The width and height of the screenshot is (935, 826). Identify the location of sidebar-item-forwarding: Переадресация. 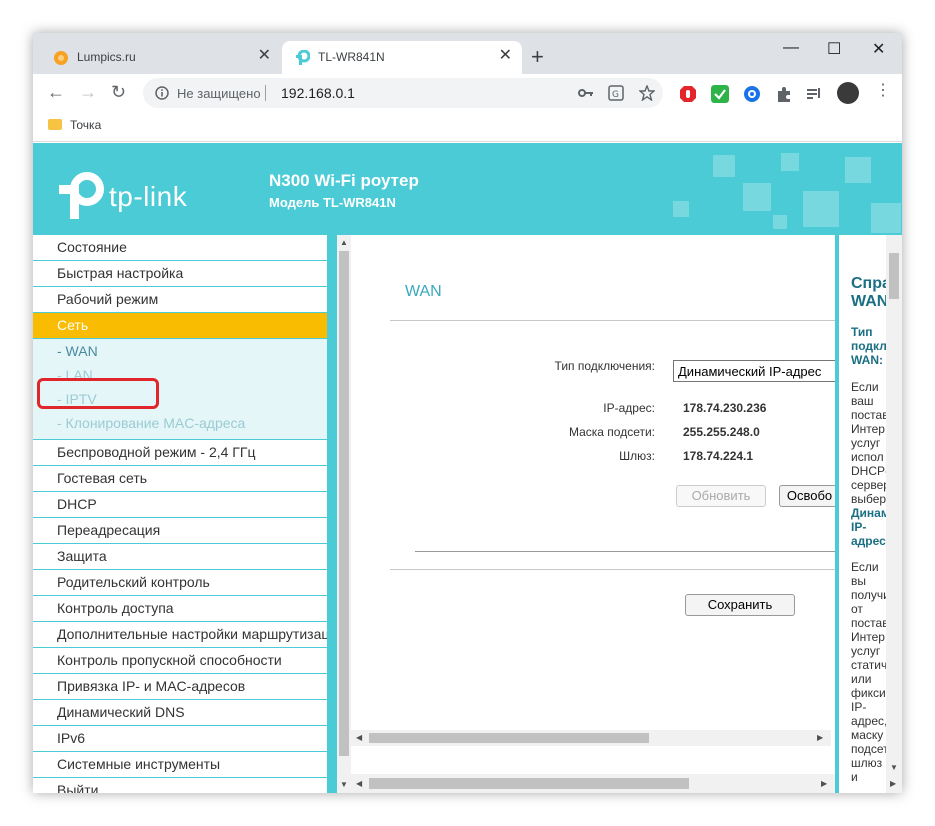
(180, 531).